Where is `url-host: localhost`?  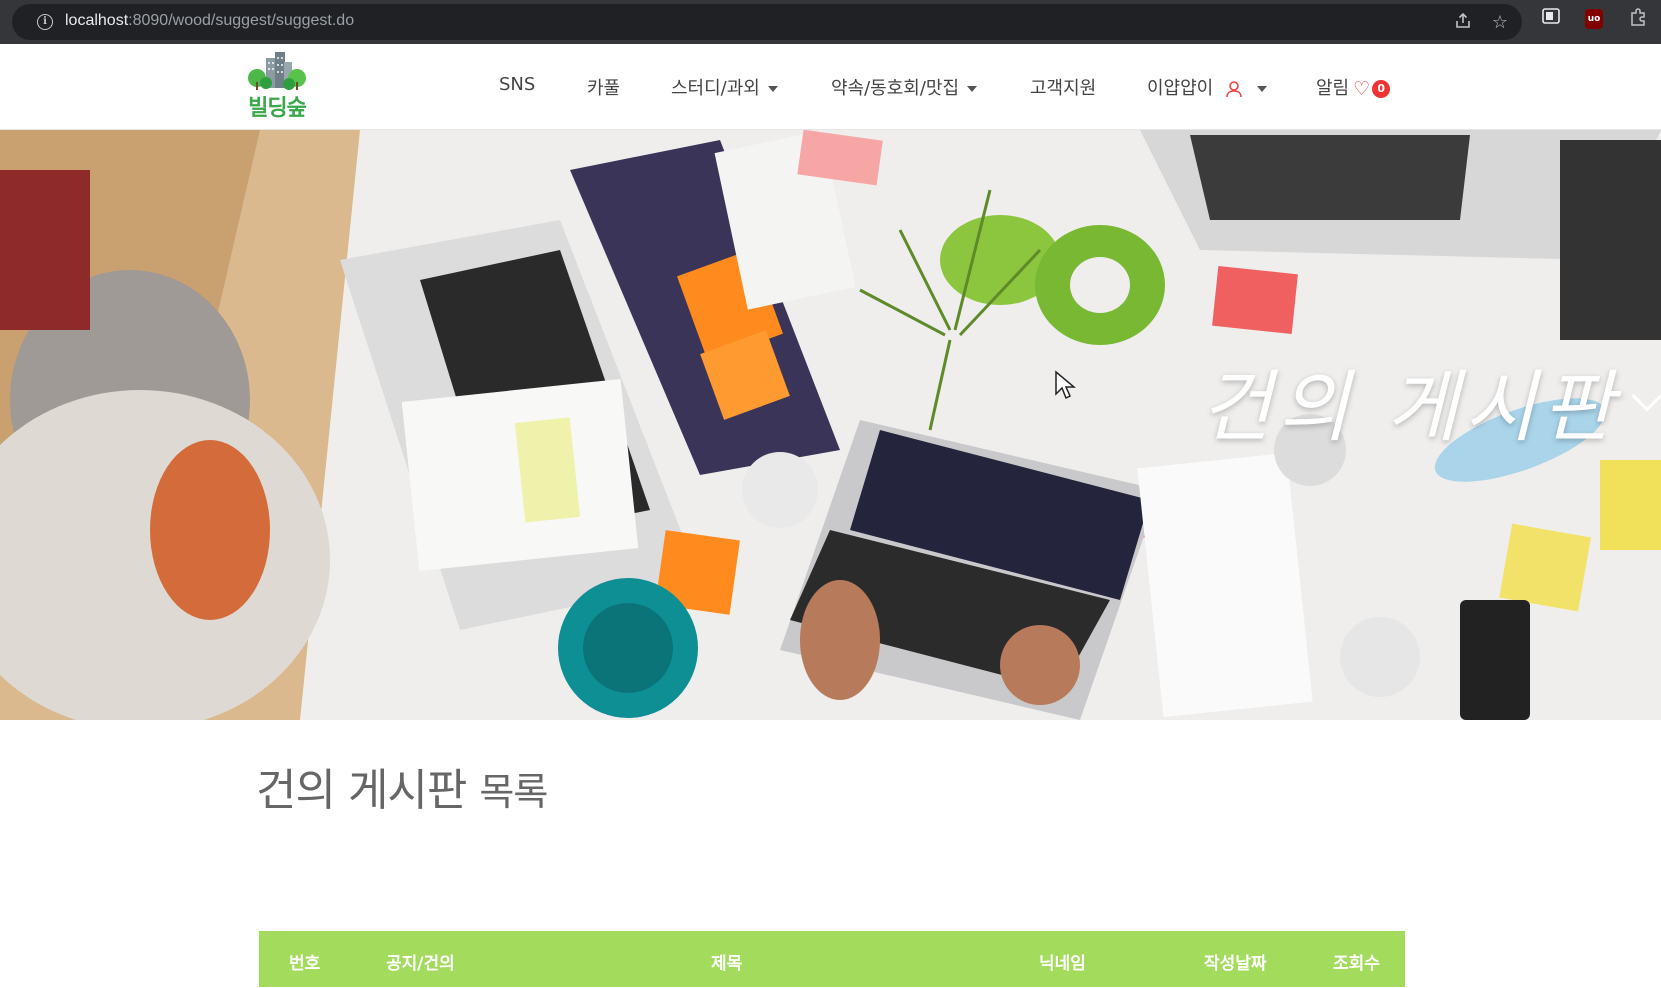 url-host: localhost is located at coordinates (97, 20).